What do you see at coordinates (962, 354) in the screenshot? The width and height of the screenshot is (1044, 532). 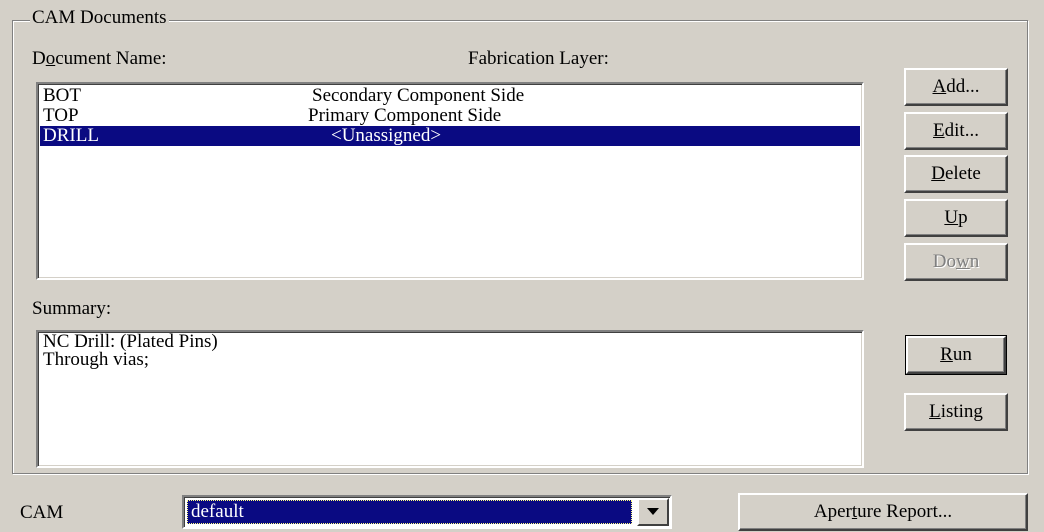 I see `run-label: un` at bounding box center [962, 354].